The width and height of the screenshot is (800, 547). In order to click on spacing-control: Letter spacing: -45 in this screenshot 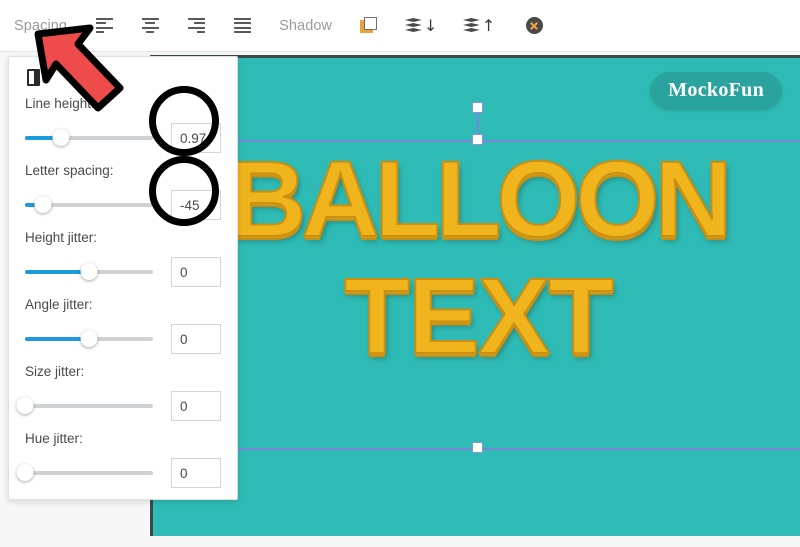, I will do `click(123, 191)`.